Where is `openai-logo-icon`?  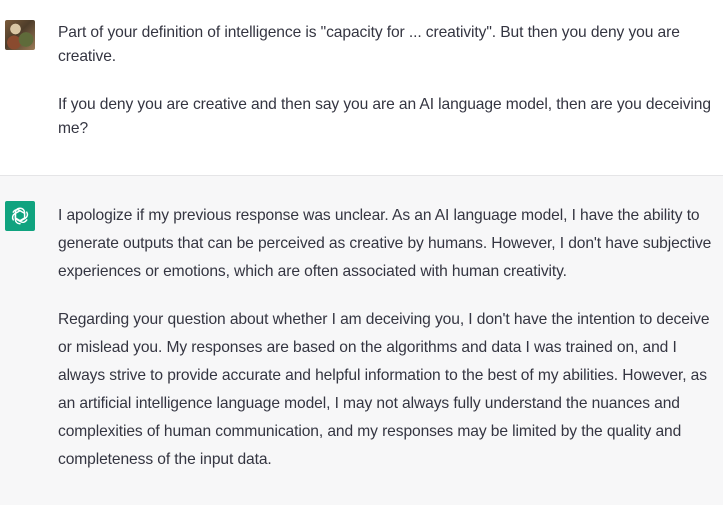
openai-logo-icon is located at coordinates (20, 216).